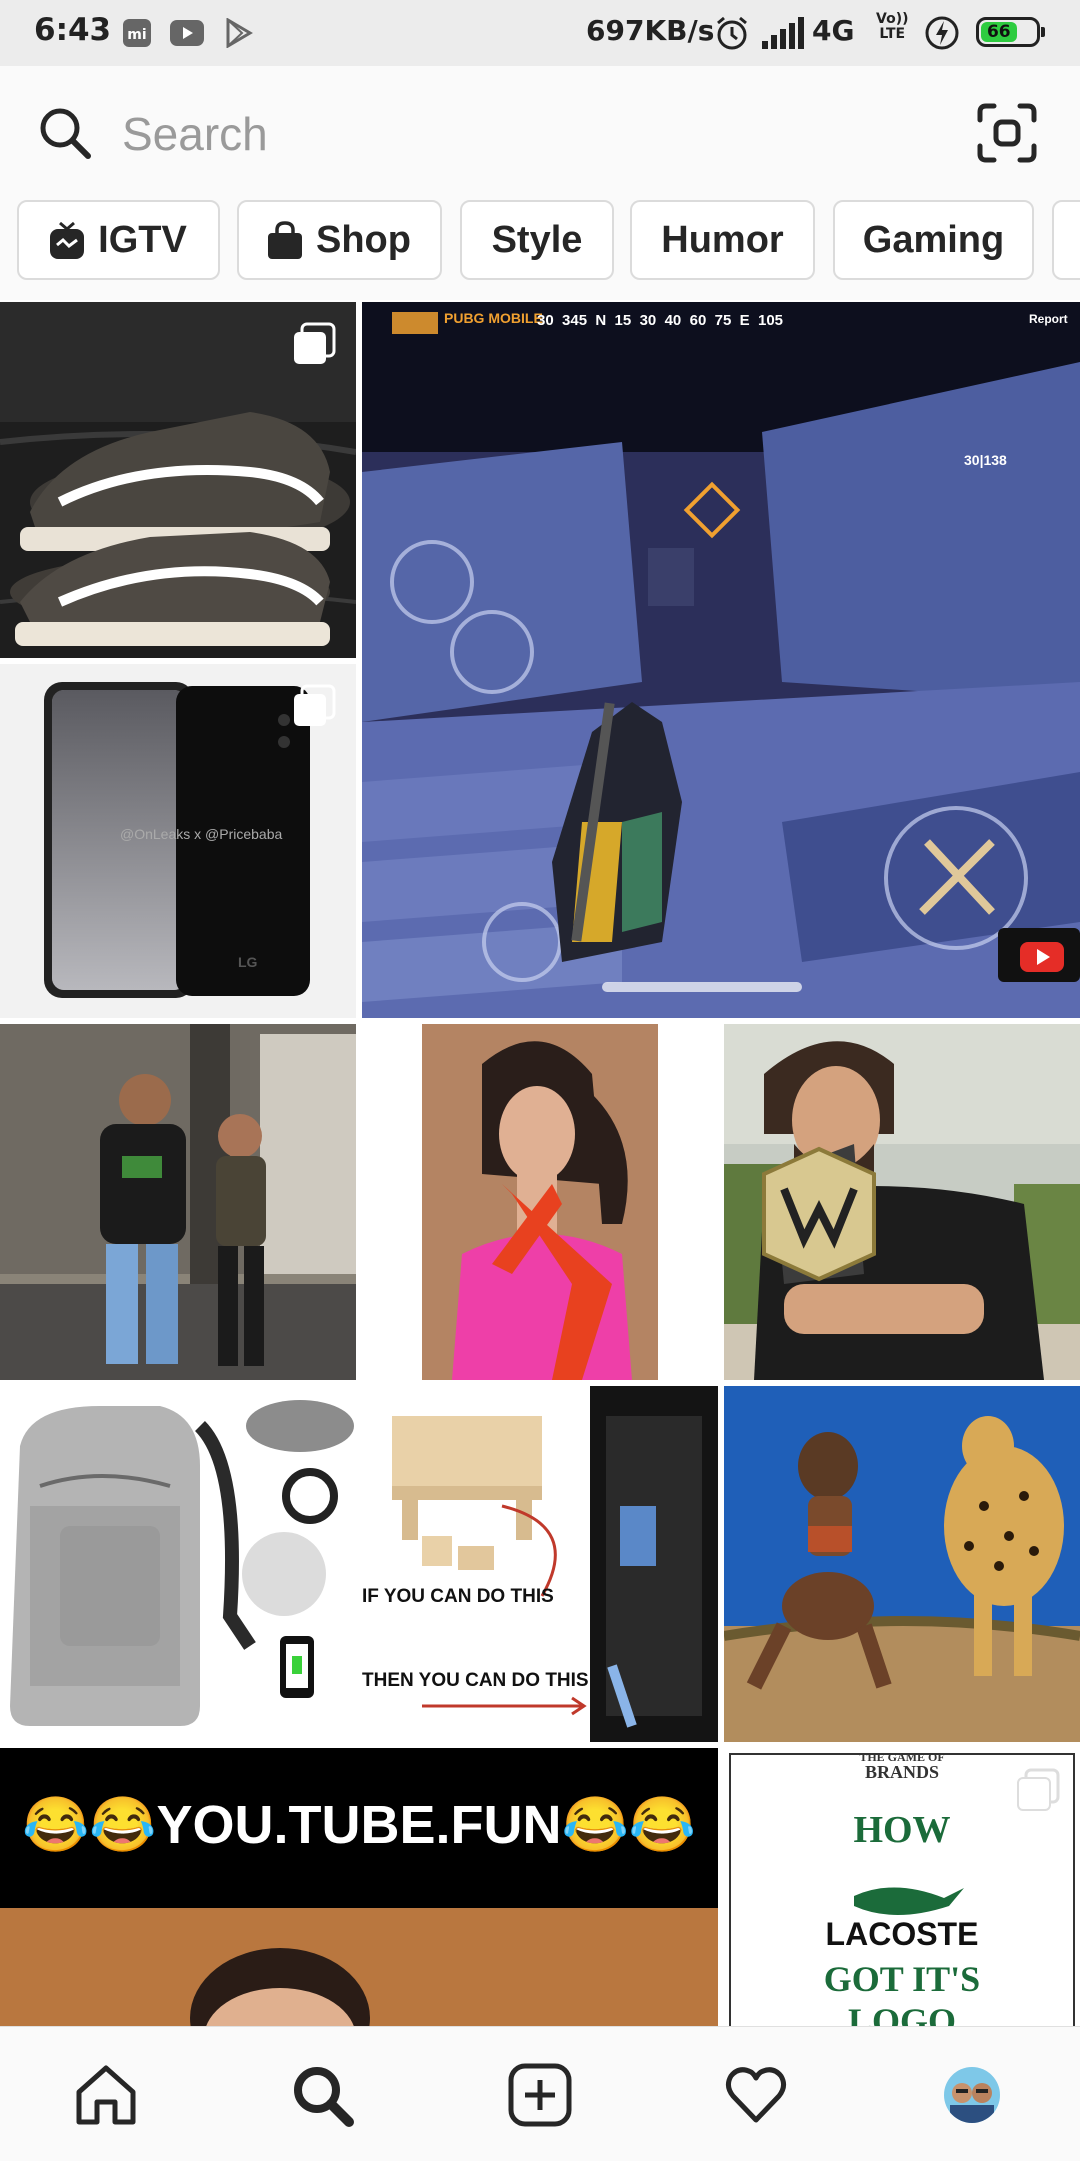 This screenshot has width=1080, height=2161. I want to click on search-input, so click(522, 134).